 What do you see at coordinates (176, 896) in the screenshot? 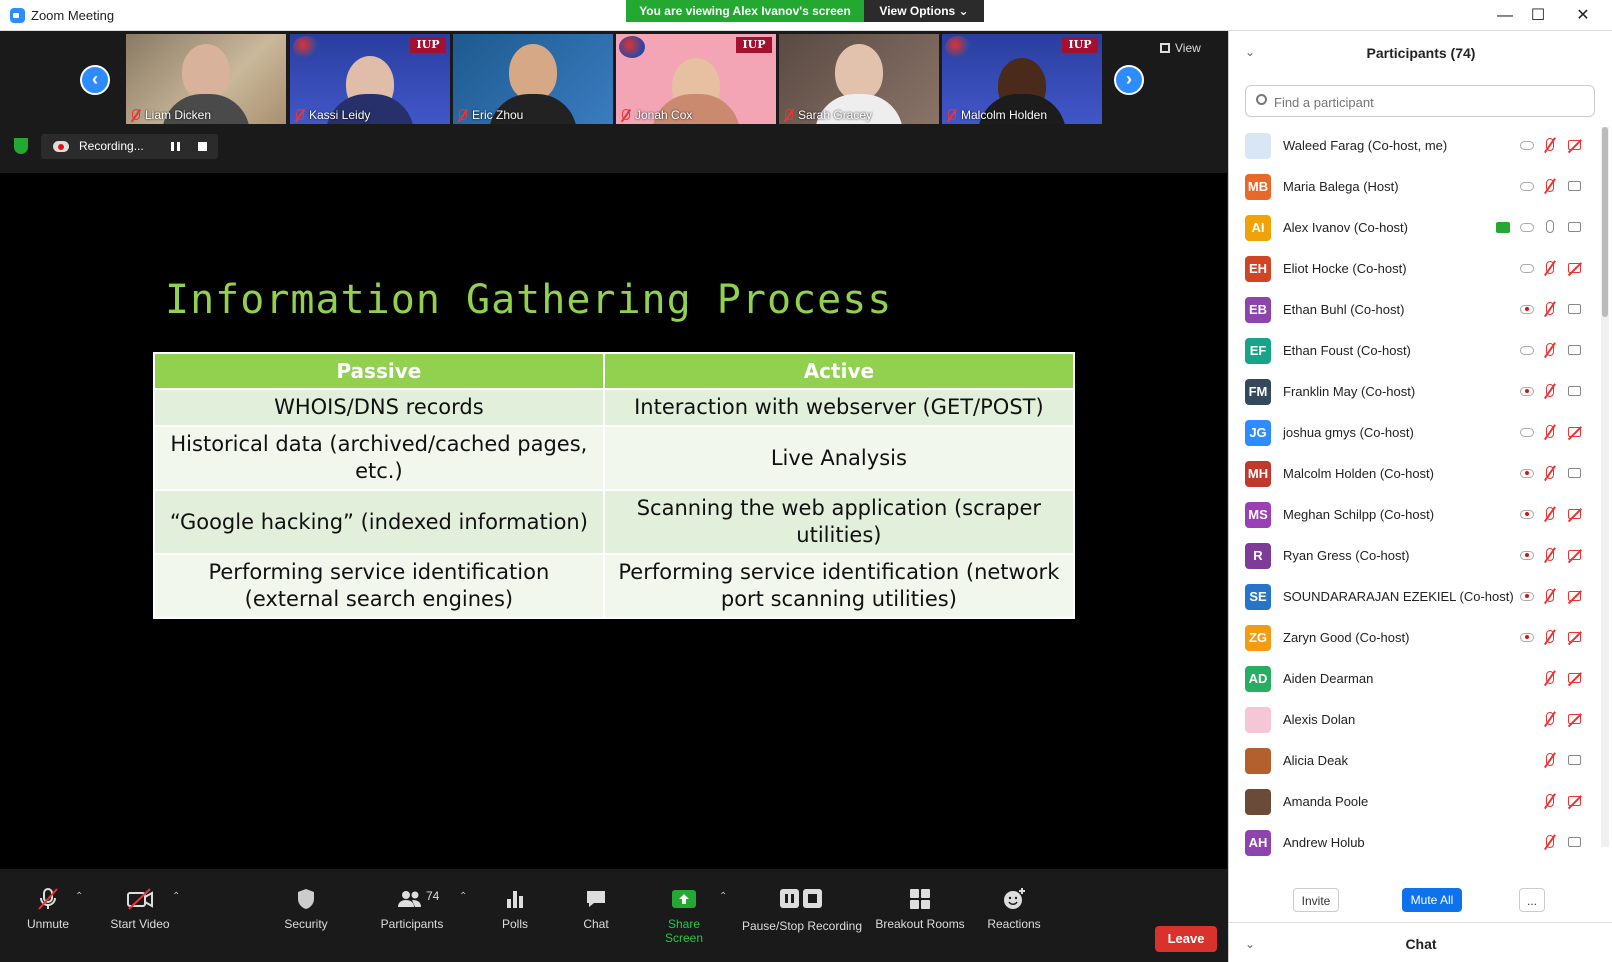
I see `video-options-caret: ⌃` at bounding box center [176, 896].